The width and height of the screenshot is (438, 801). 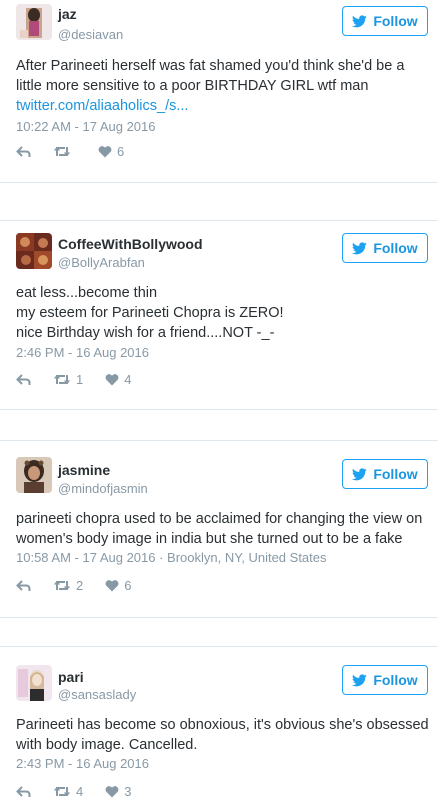 I want to click on retweet-count: 4, so click(x=80, y=791).